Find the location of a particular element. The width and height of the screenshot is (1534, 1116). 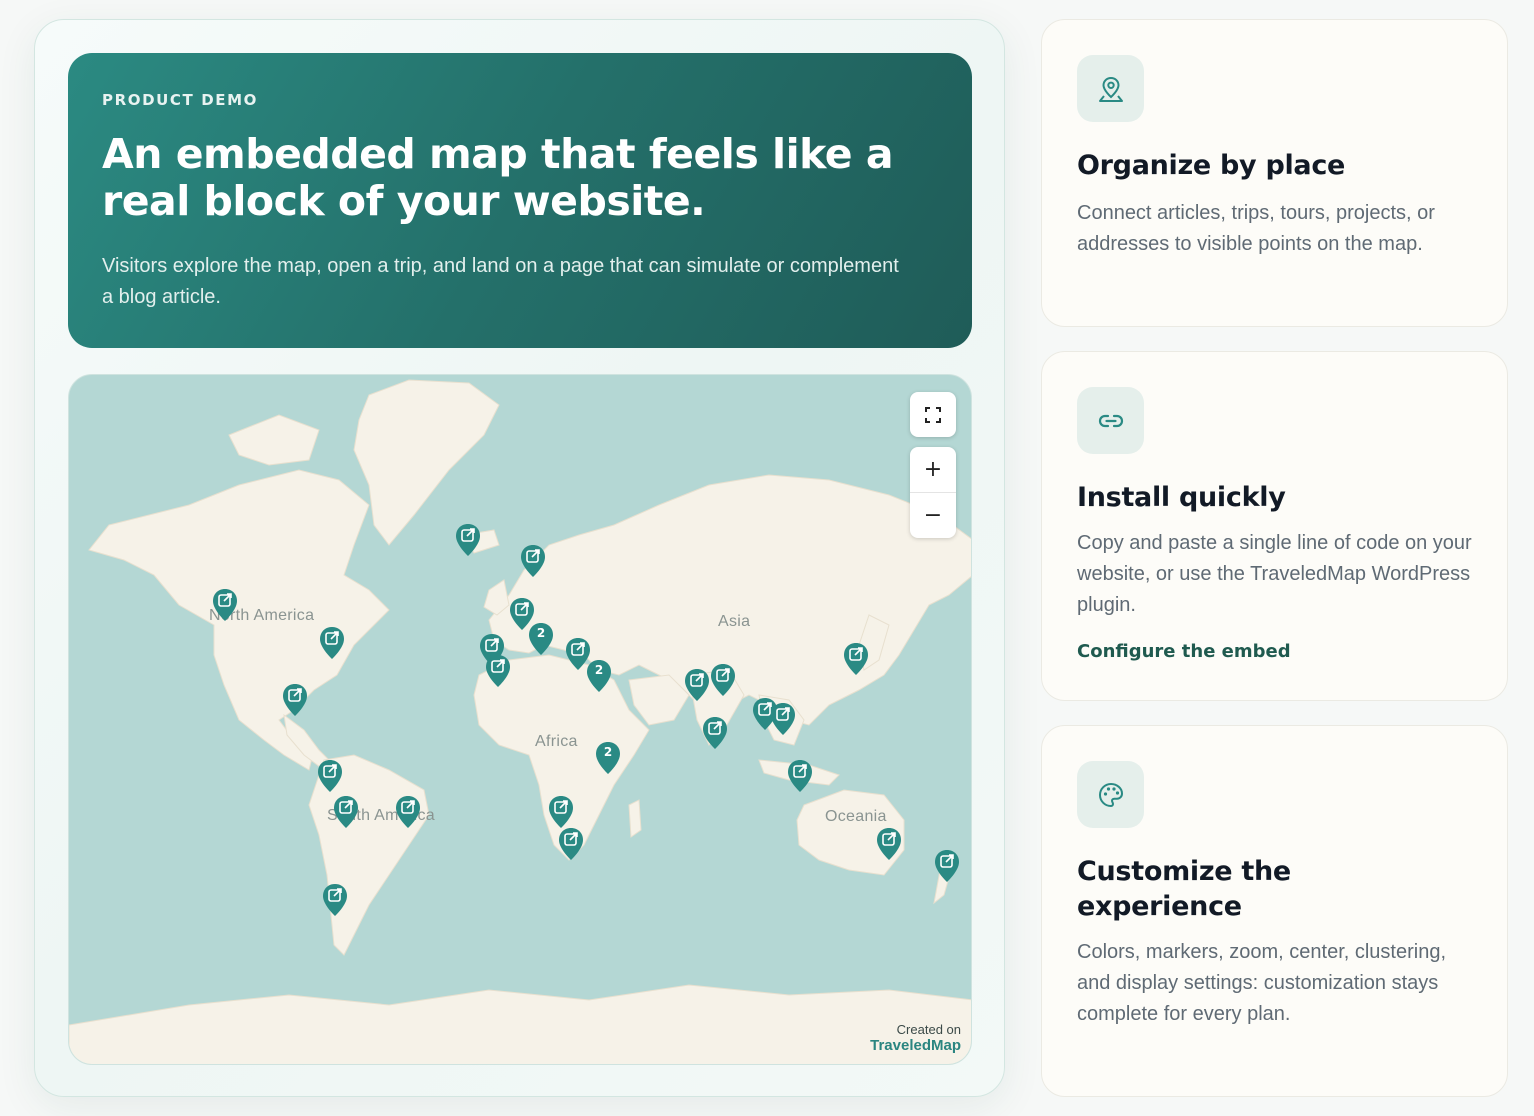

zoom-in-button: + is located at coordinates (933, 469).